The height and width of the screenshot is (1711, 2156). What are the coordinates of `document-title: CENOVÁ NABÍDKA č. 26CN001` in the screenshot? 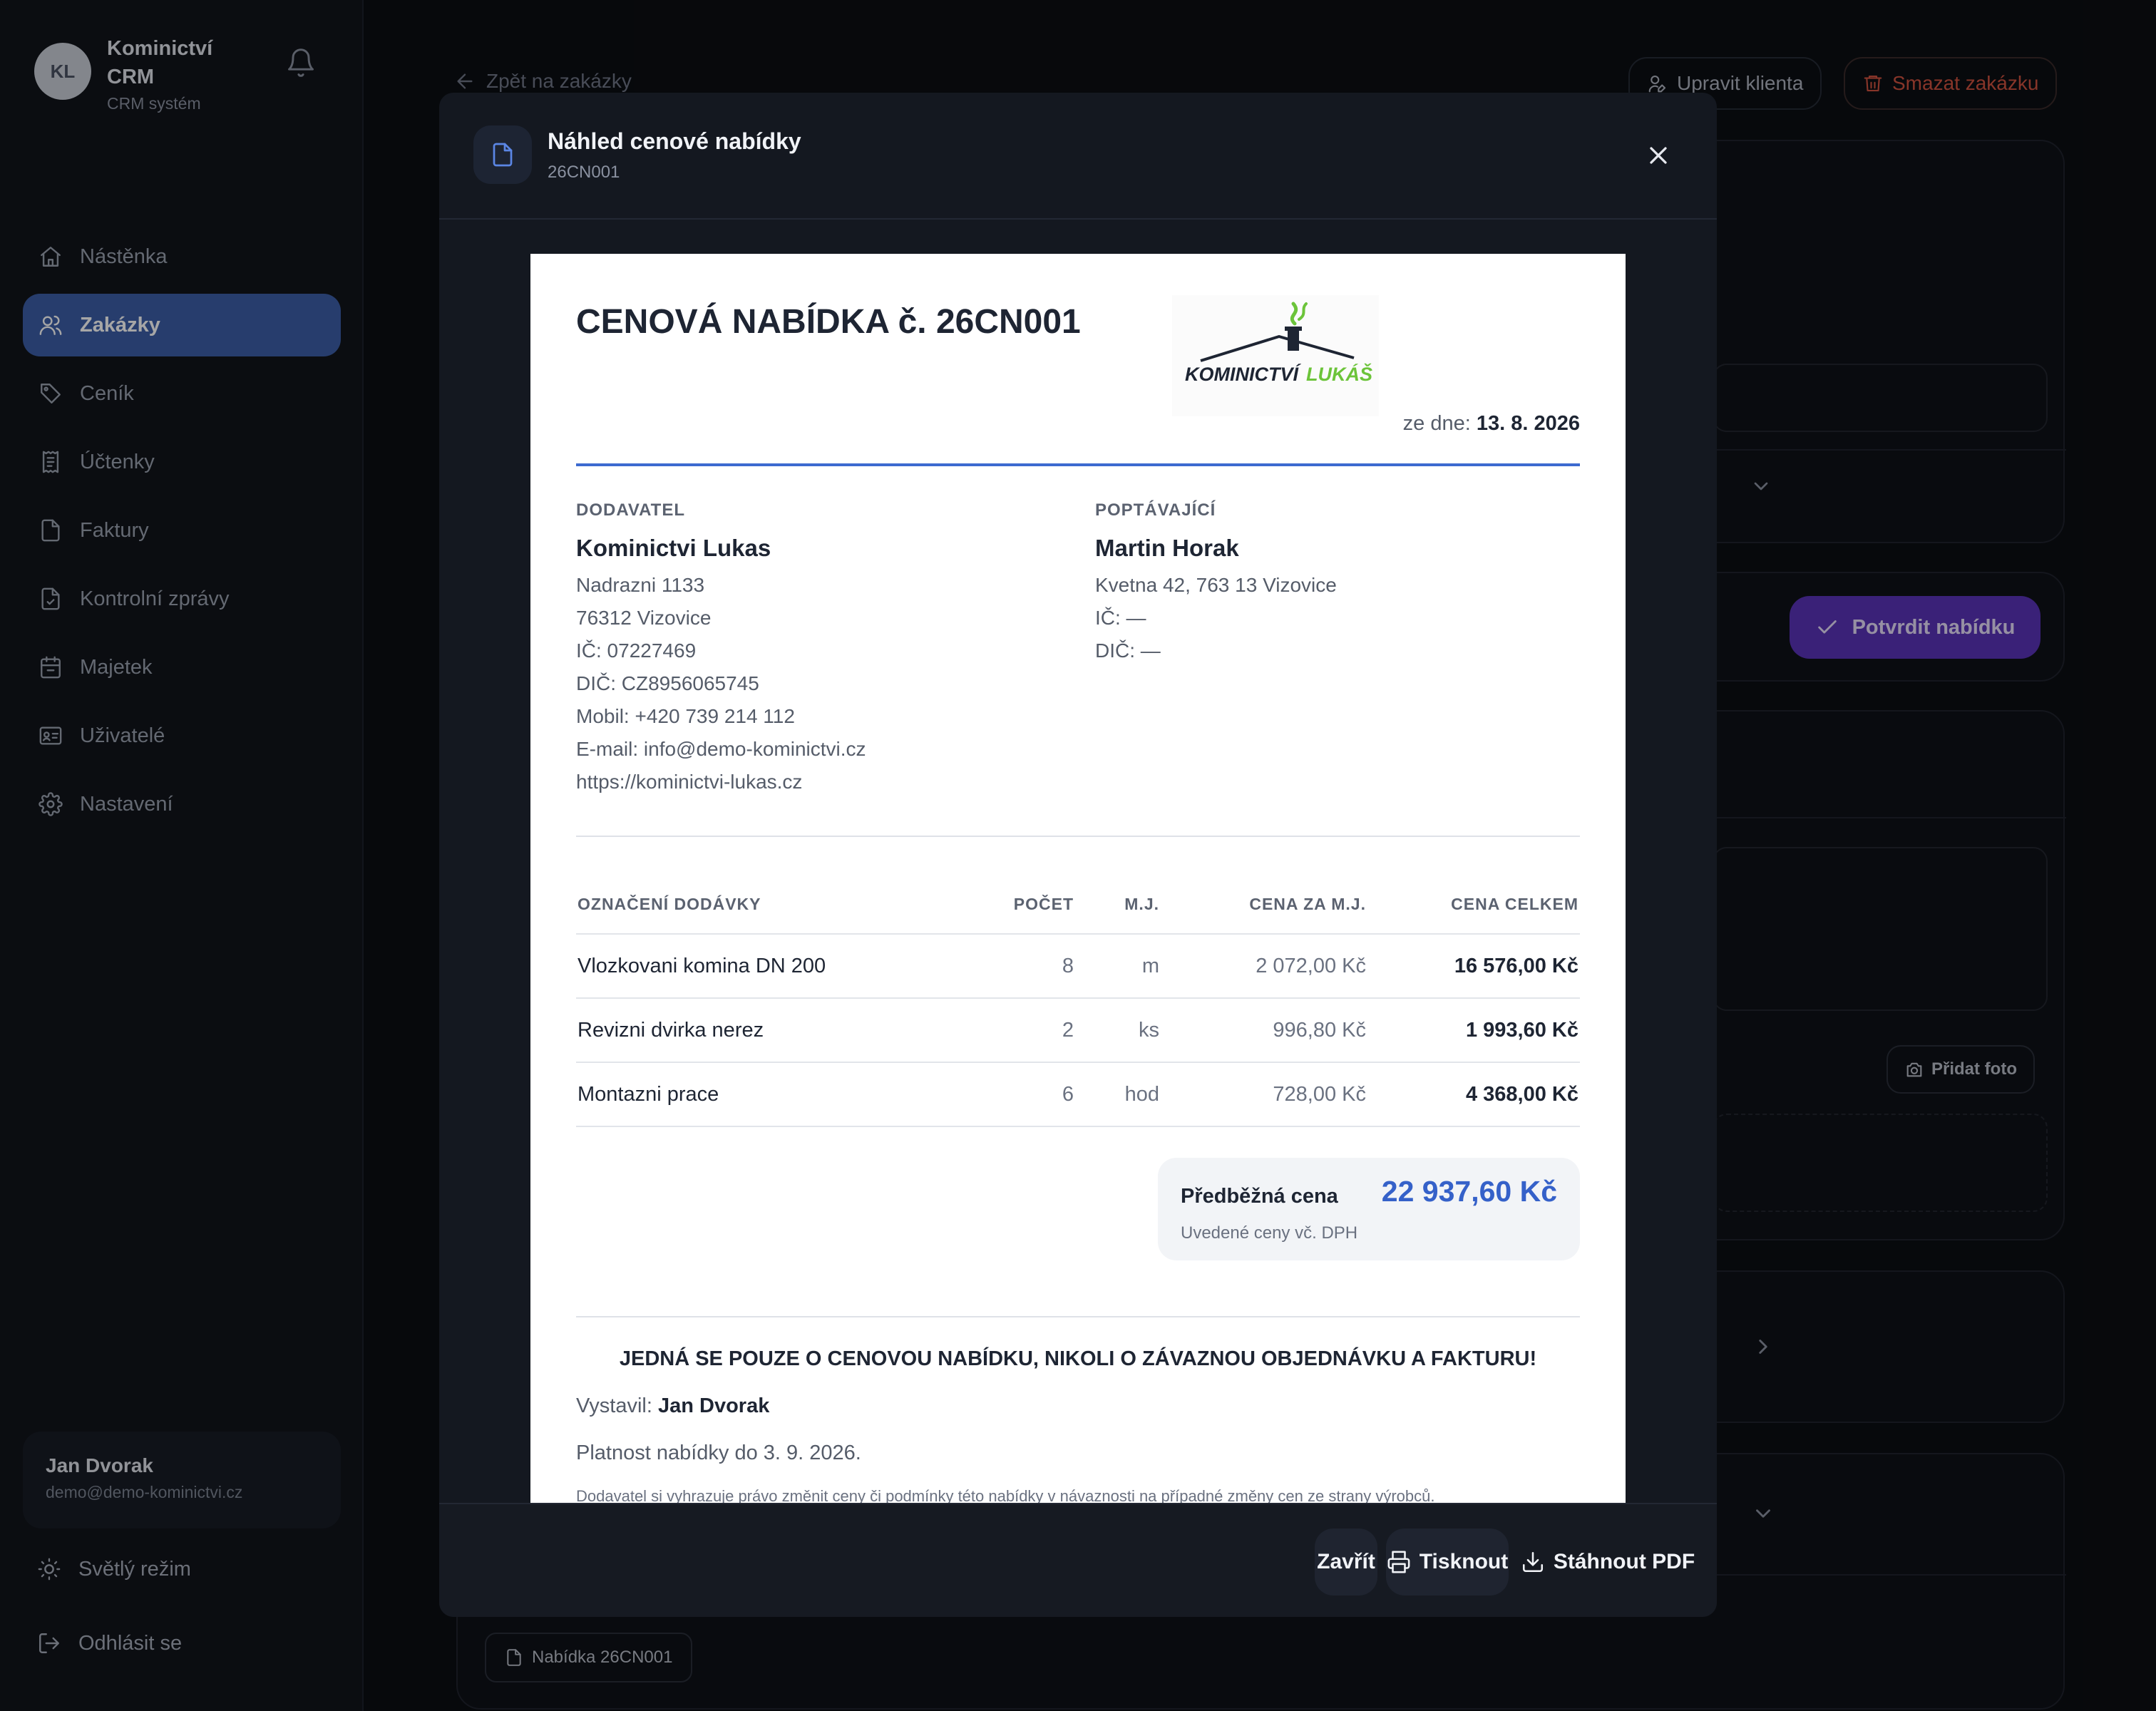 It's located at (828, 322).